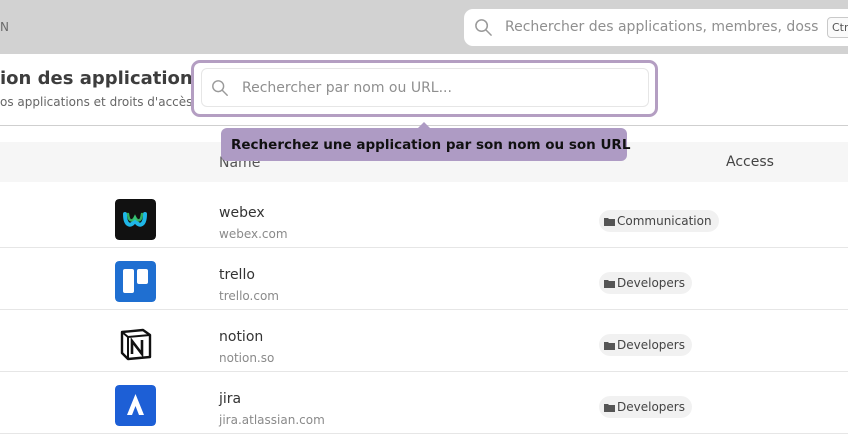 This screenshot has height=438, width=848. Describe the element at coordinates (247, 358) in the screenshot. I see `app-url: notion.so` at that location.